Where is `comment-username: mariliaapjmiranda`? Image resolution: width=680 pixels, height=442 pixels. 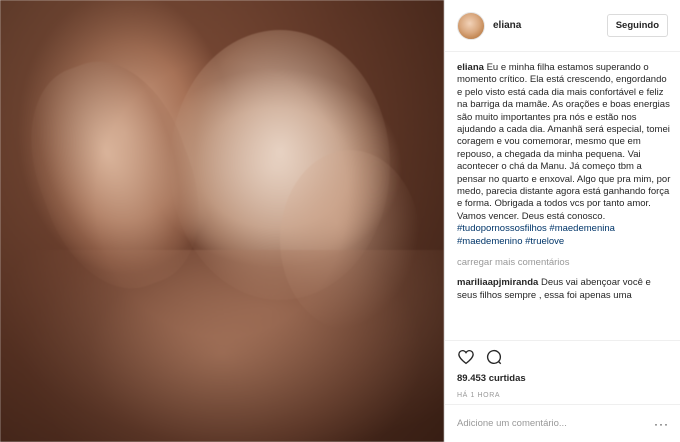 comment-username: mariliaapjmiranda is located at coordinates (497, 282).